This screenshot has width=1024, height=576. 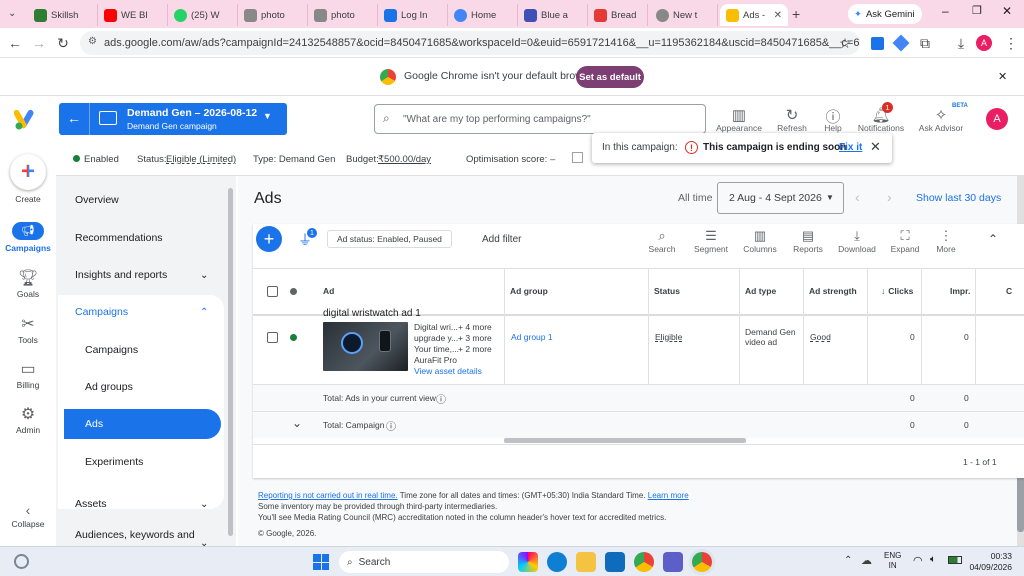 I want to click on budget-value: ₹500.00/day, so click(x=404, y=159).